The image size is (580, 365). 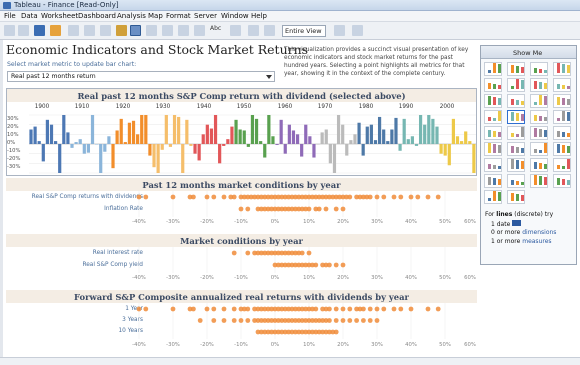 I want to click on chevron-down-icon, so click(x=269, y=77).